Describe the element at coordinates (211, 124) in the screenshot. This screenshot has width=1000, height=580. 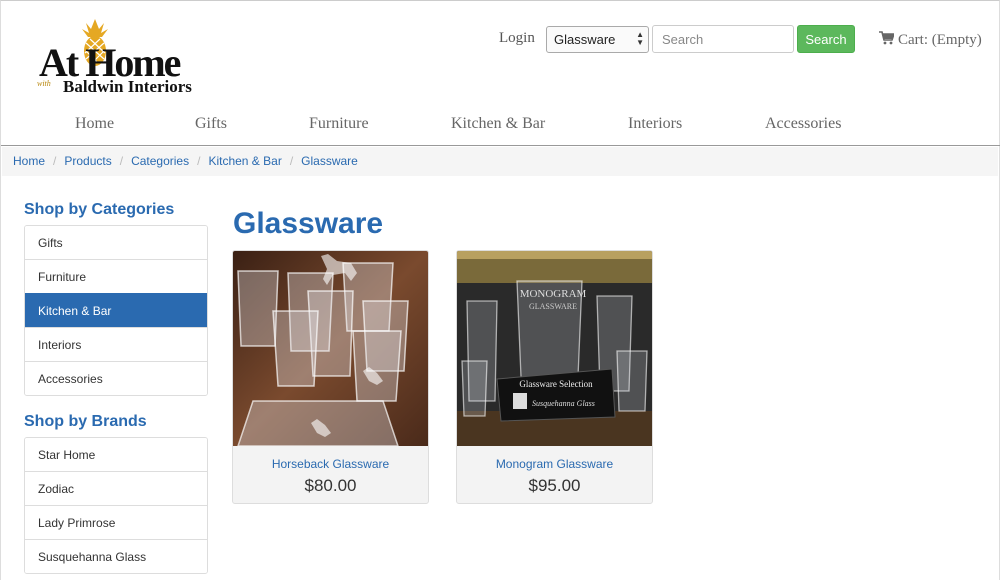
I see `nav-gifts: Gifts` at that location.